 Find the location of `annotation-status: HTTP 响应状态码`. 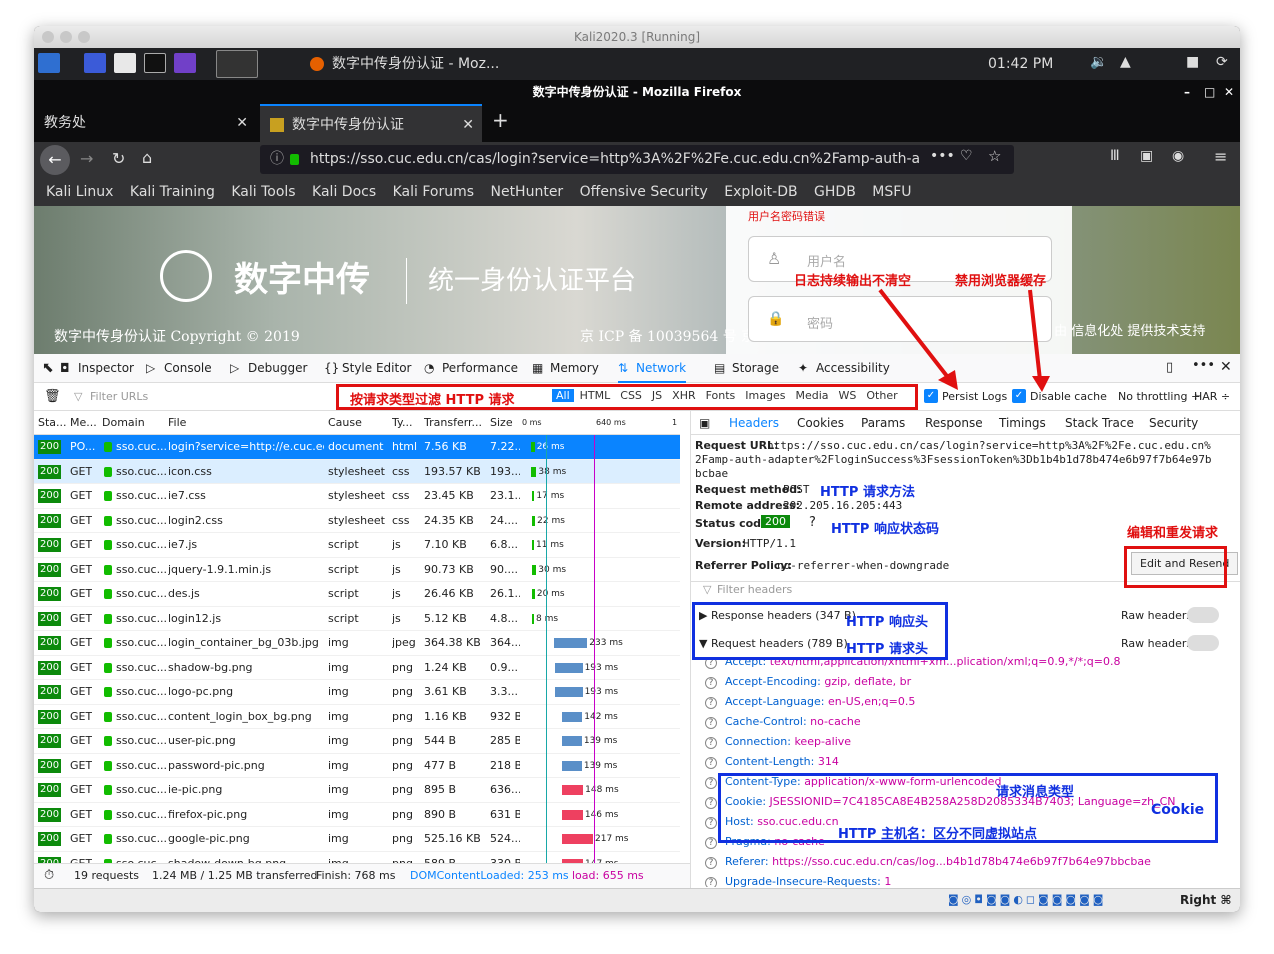

annotation-status: HTTP 响应状态码 is located at coordinates (885, 529).